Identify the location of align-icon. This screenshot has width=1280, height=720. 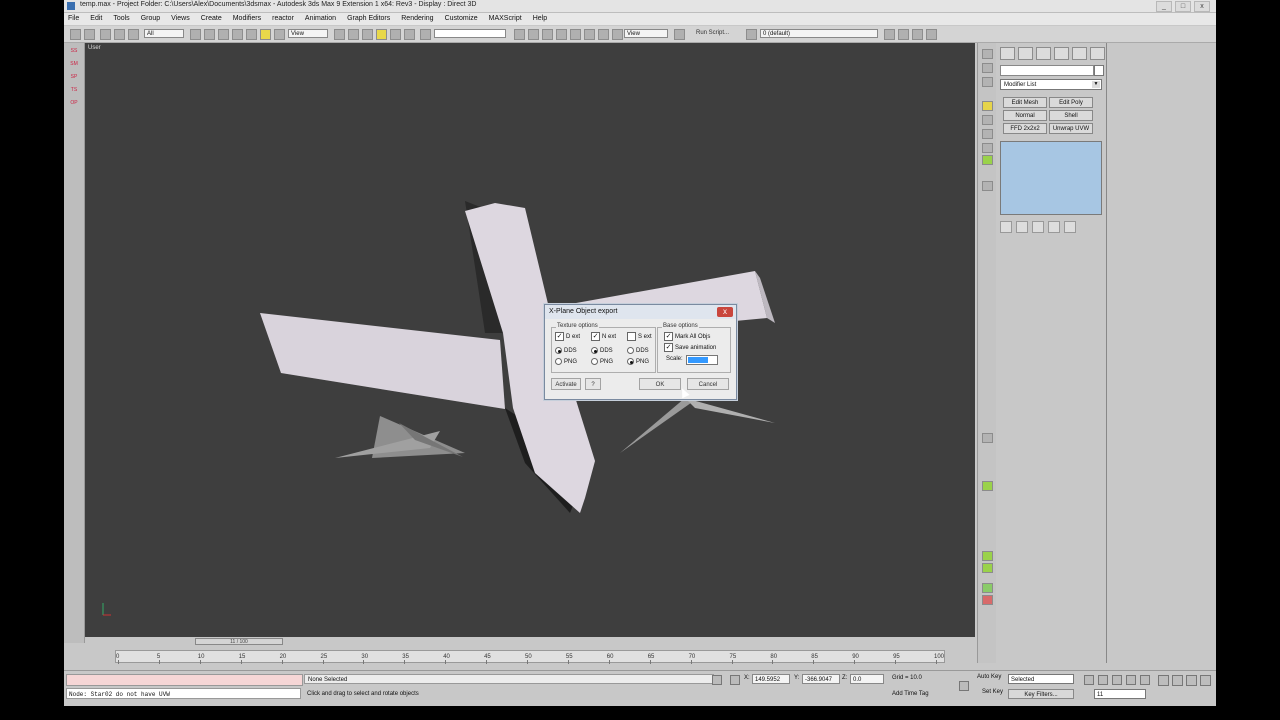
(533, 34).